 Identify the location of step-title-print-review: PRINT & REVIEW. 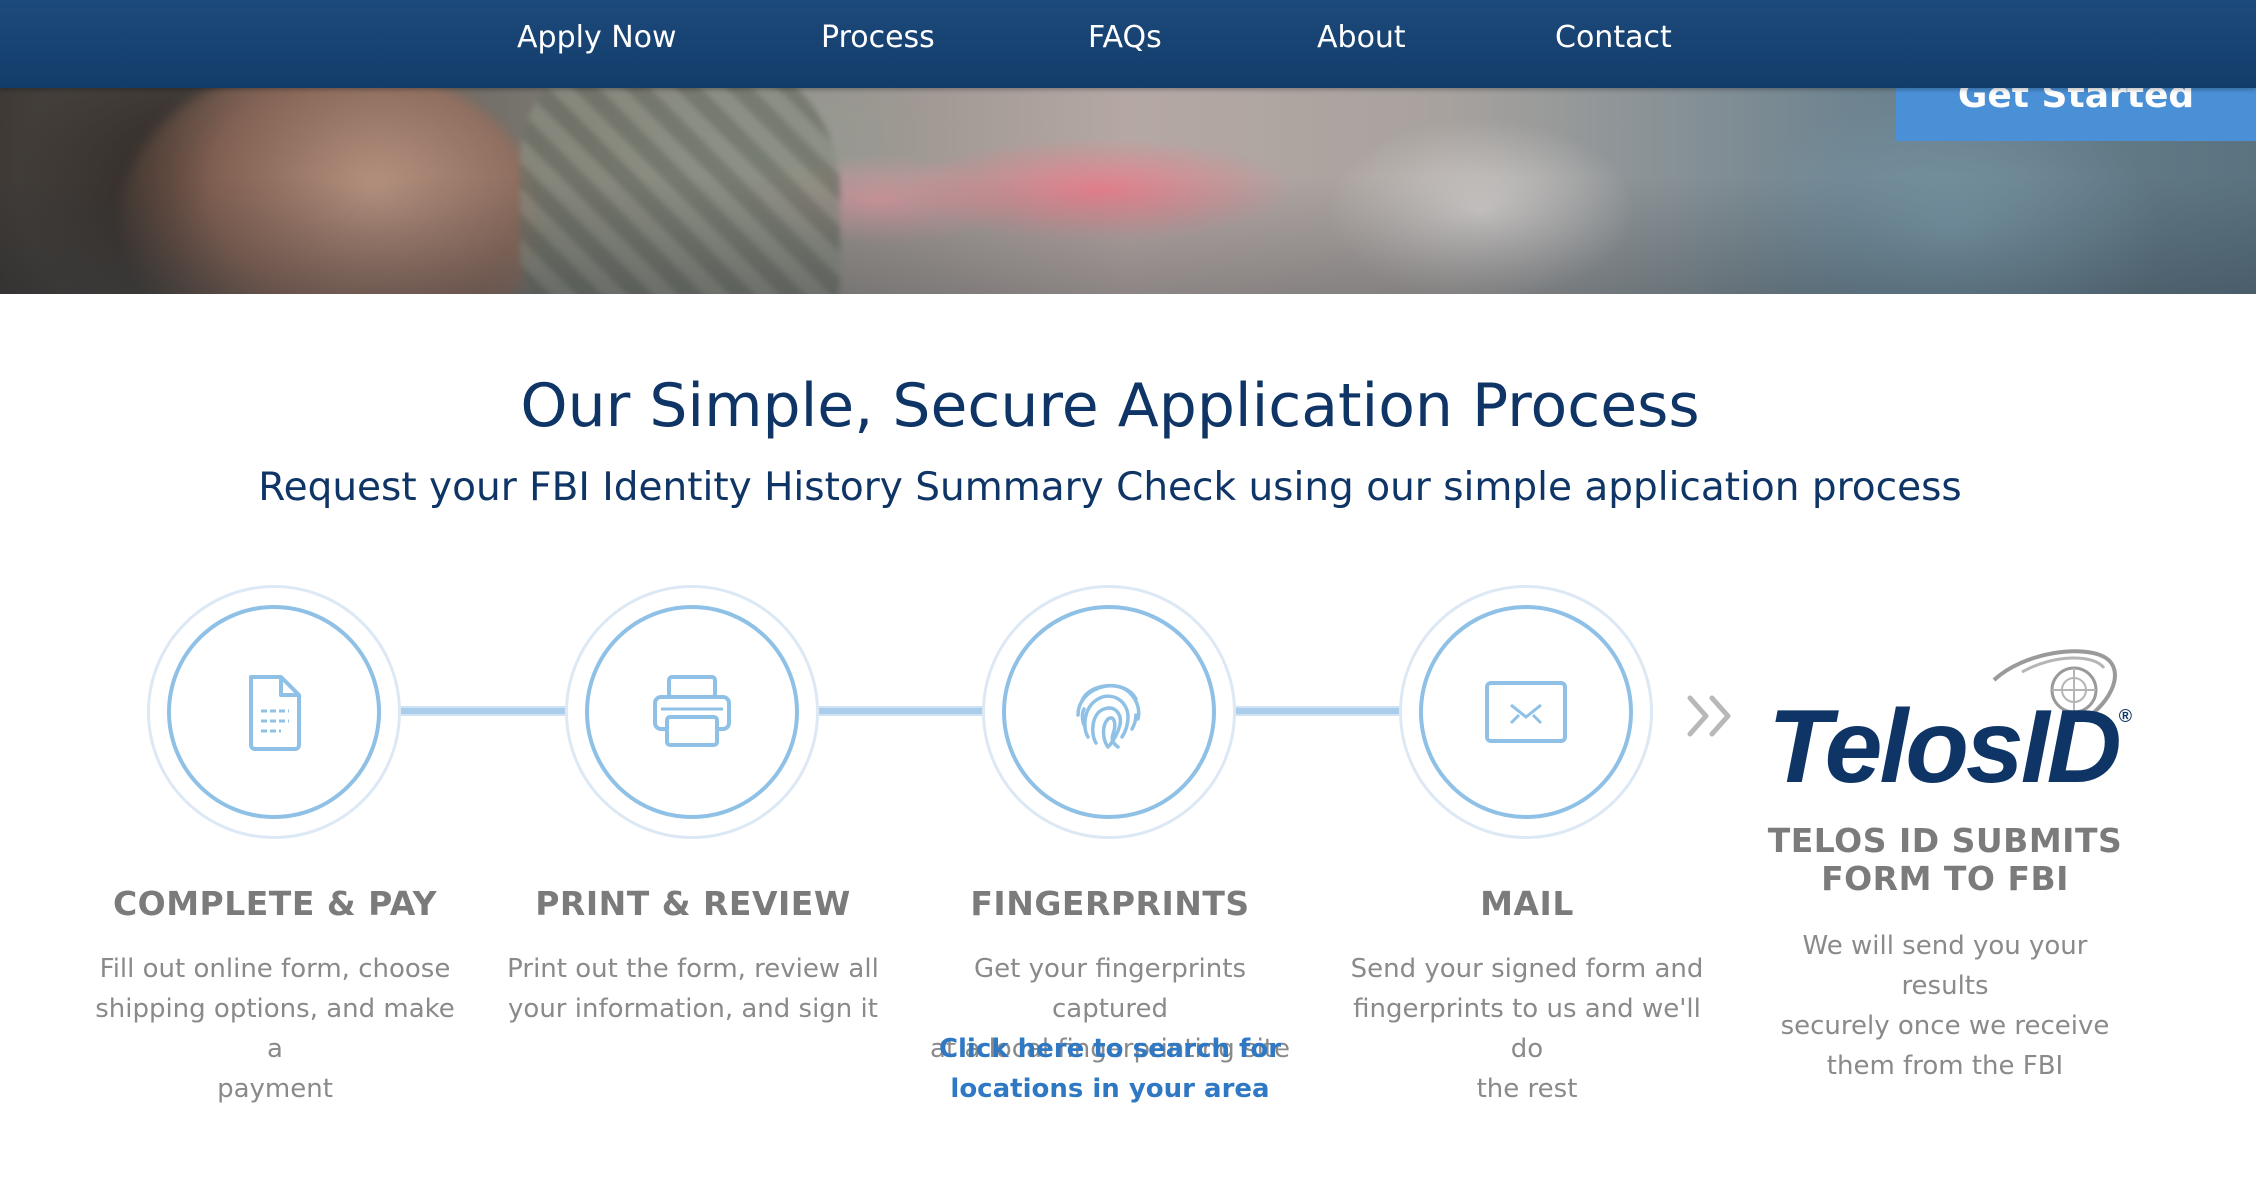
(693, 903).